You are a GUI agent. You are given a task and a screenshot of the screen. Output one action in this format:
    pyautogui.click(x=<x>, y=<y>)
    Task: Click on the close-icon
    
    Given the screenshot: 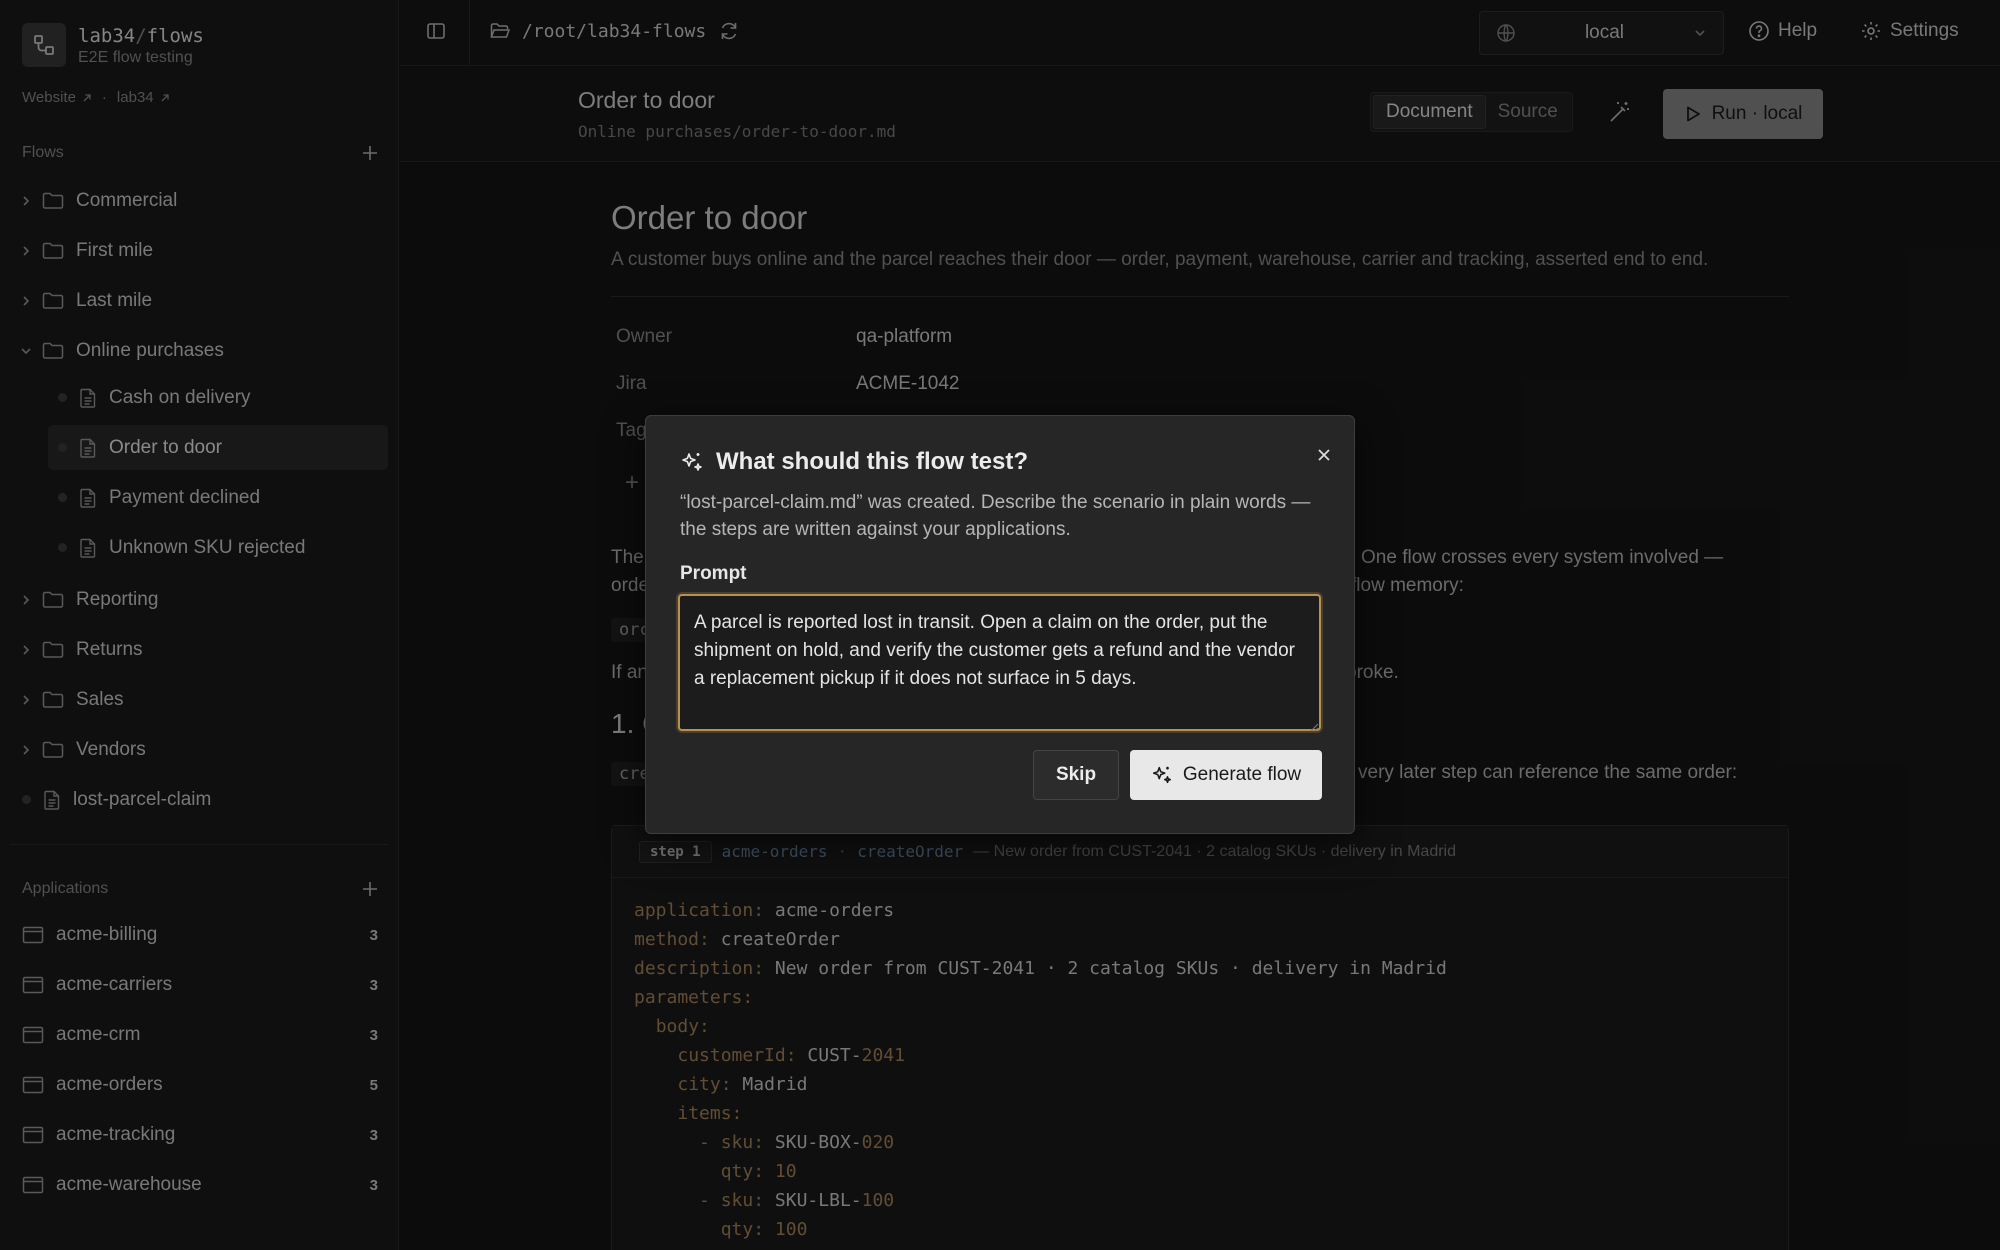 What is the action you would take?
    pyautogui.click(x=1324, y=455)
    